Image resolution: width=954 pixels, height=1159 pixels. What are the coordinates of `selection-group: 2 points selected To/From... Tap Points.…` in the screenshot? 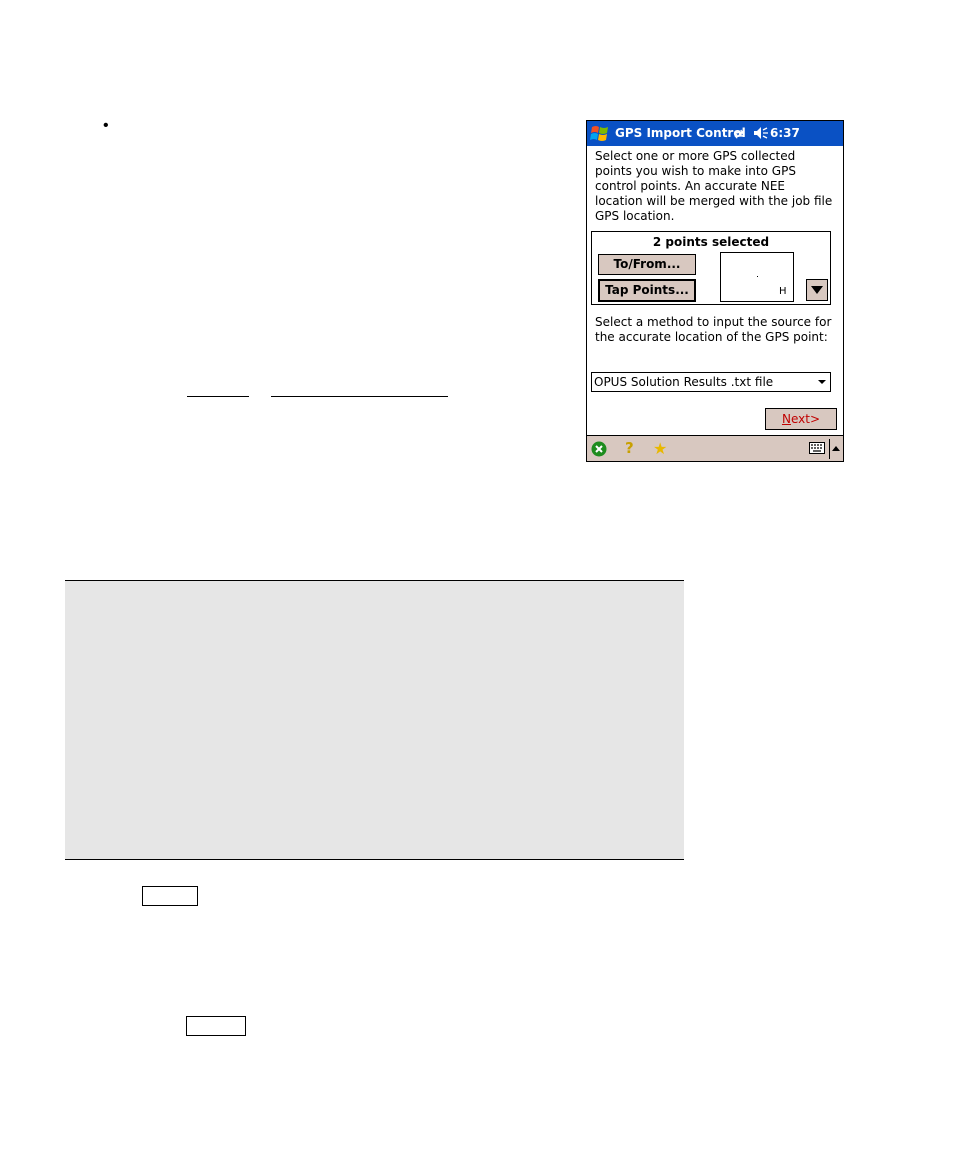 It's located at (711, 268).